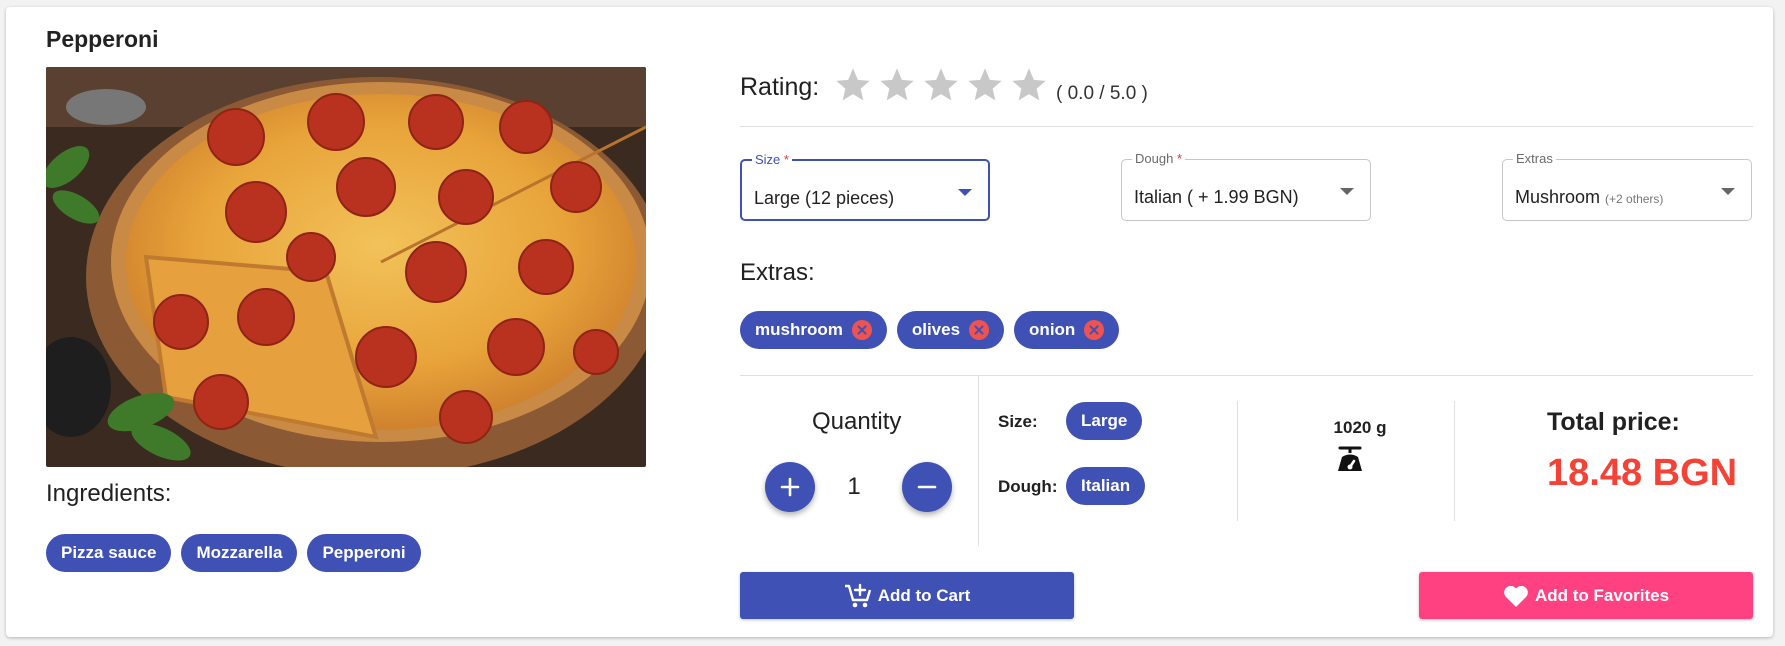  What do you see at coordinates (1627, 186) in the screenshot?
I see `extras-select: Extras Mushroom (+2 others)` at bounding box center [1627, 186].